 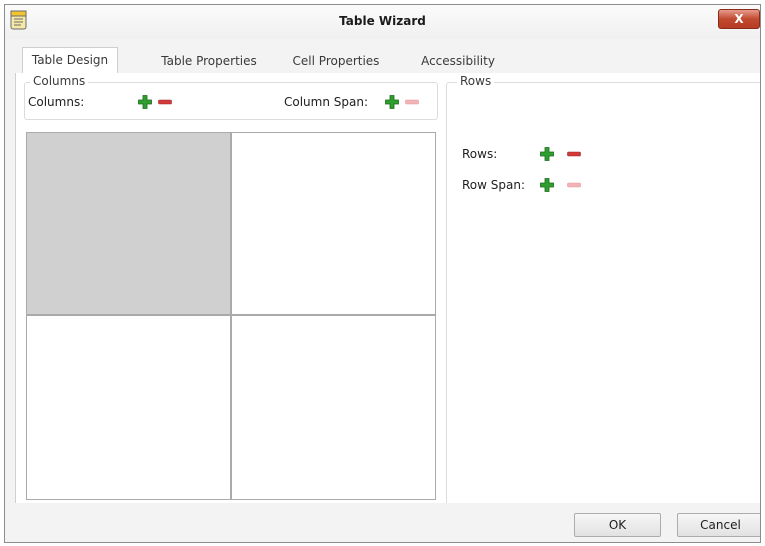 What do you see at coordinates (59, 81) in the screenshot?
I see `columns-group-legend: Columns` at bounding box center [59, 81].